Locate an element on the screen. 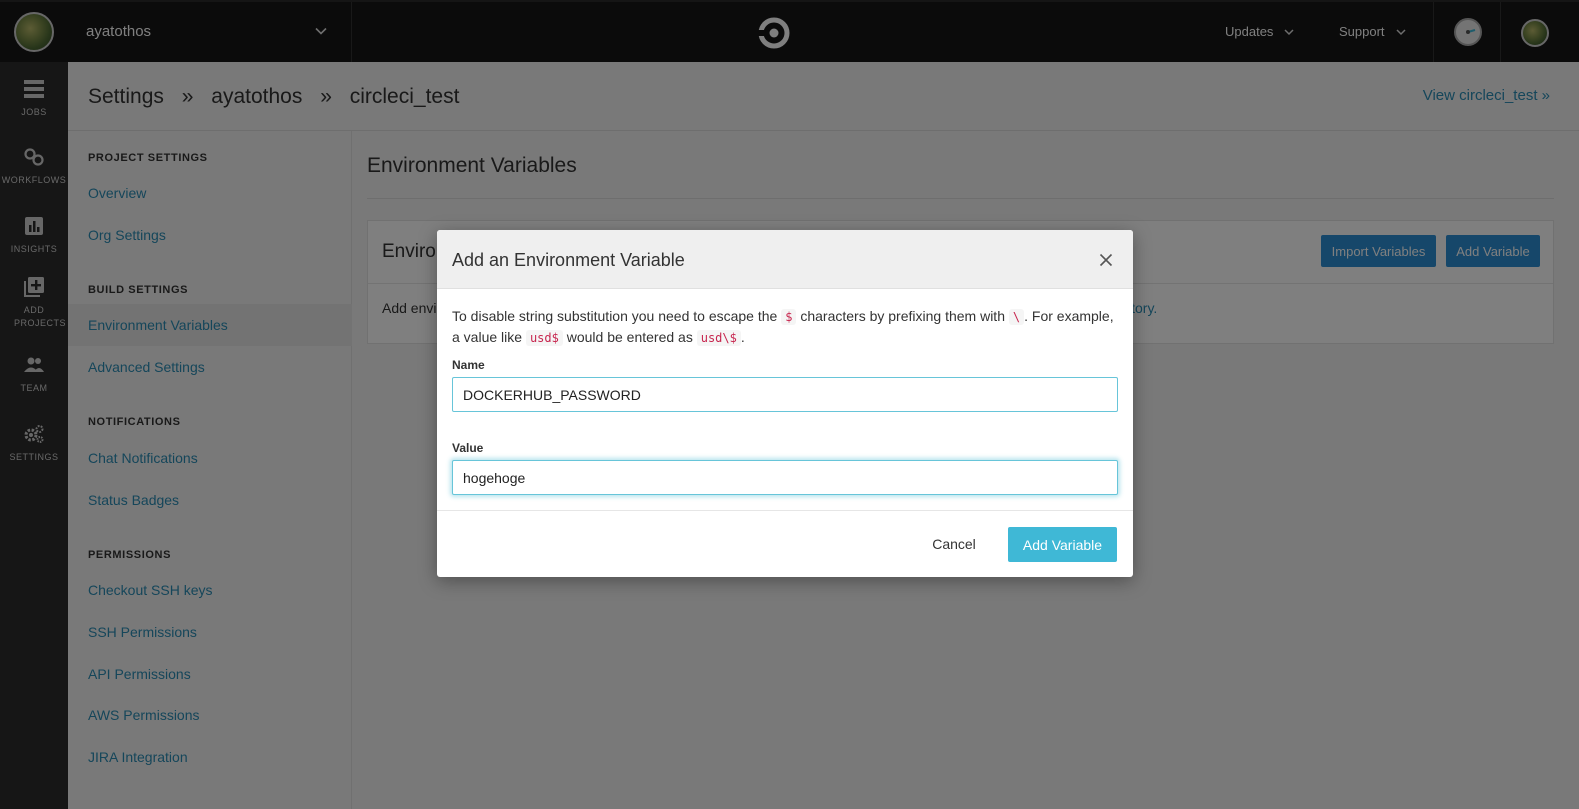  desc-text: would be entered as is located at coordinates (629, 337).